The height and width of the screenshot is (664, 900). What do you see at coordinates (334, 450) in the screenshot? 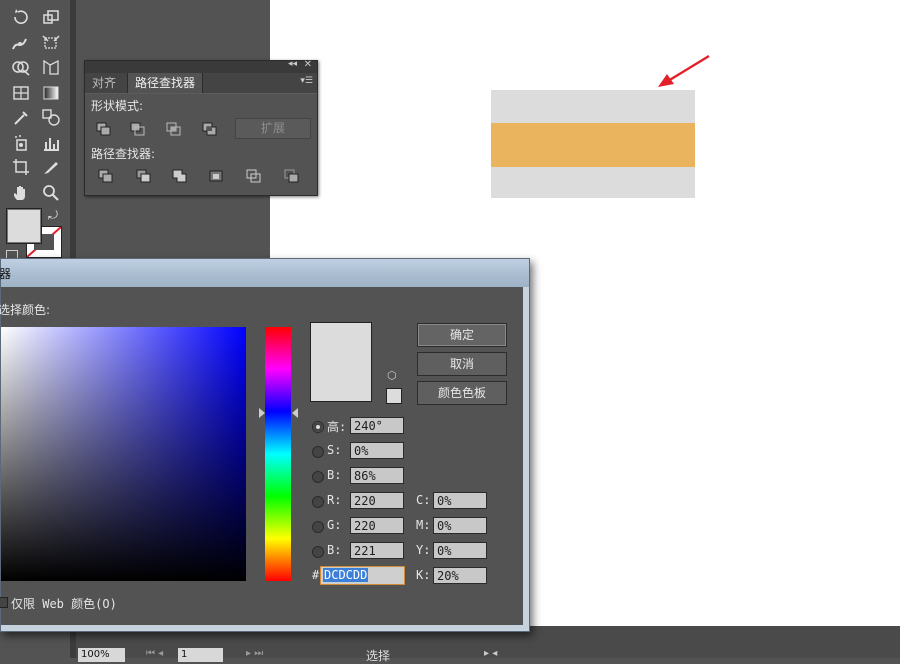
I see `saturation-label: S:` at bounding box center [334, 450].